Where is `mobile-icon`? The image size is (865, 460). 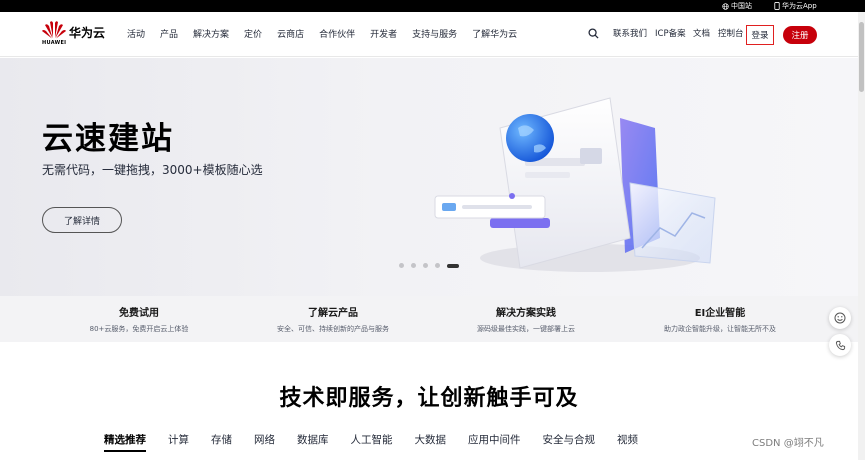
mobile-icon is located at coordinates (777, 6).